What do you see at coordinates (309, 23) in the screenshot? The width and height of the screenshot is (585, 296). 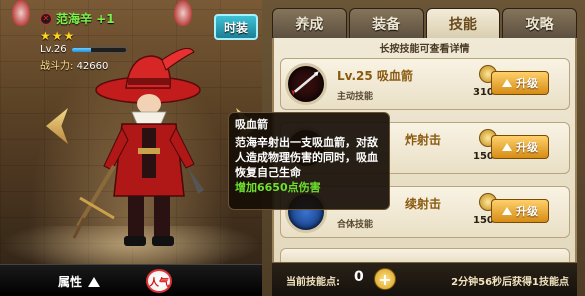 I see `tab-cultivate: 养成` at bounding box center [309, 23].